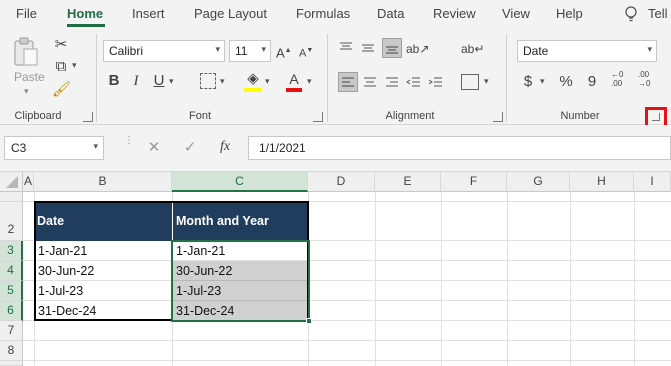  I want to click on formula-input: 1/1/2021, so click(459, 148).